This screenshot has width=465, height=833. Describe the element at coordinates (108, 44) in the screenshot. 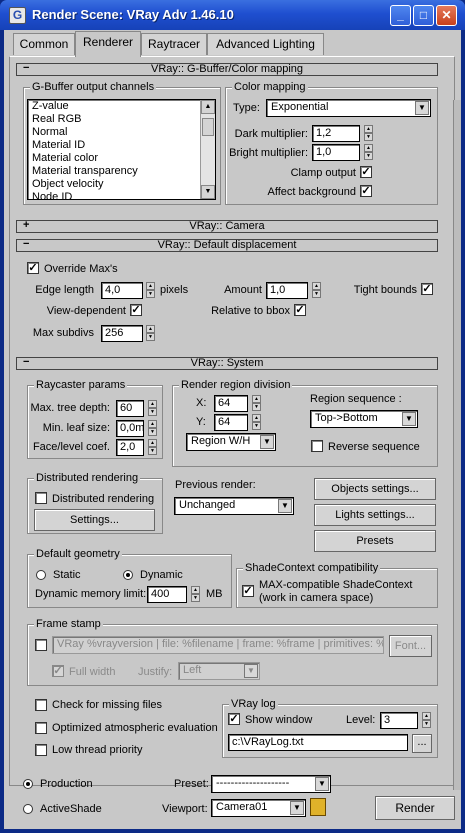

I see `tab-renderer: Renderer` at that location.